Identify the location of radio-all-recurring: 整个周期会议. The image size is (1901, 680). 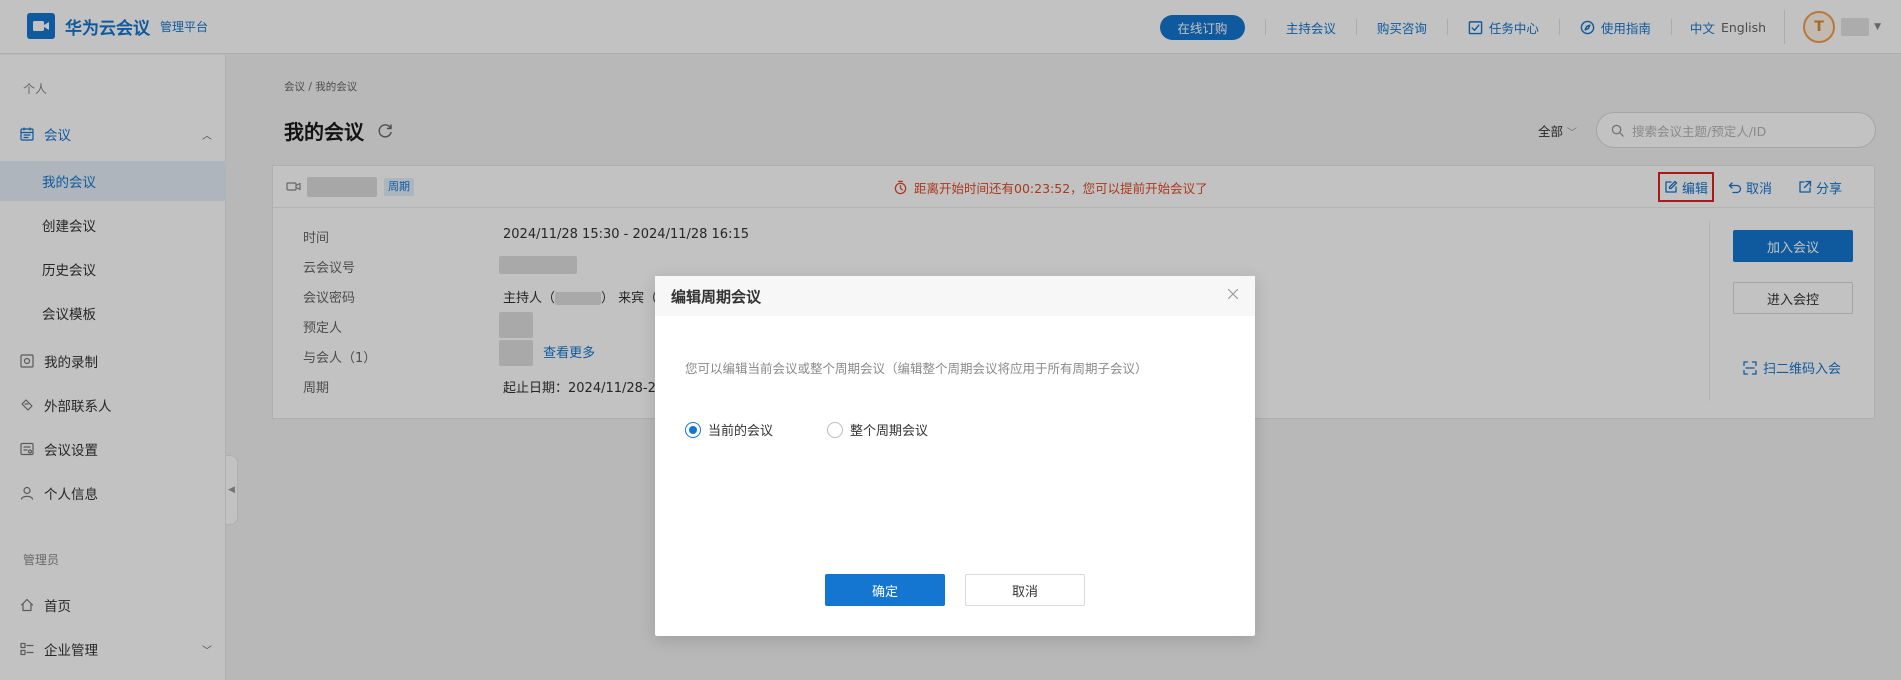
(877, 429).